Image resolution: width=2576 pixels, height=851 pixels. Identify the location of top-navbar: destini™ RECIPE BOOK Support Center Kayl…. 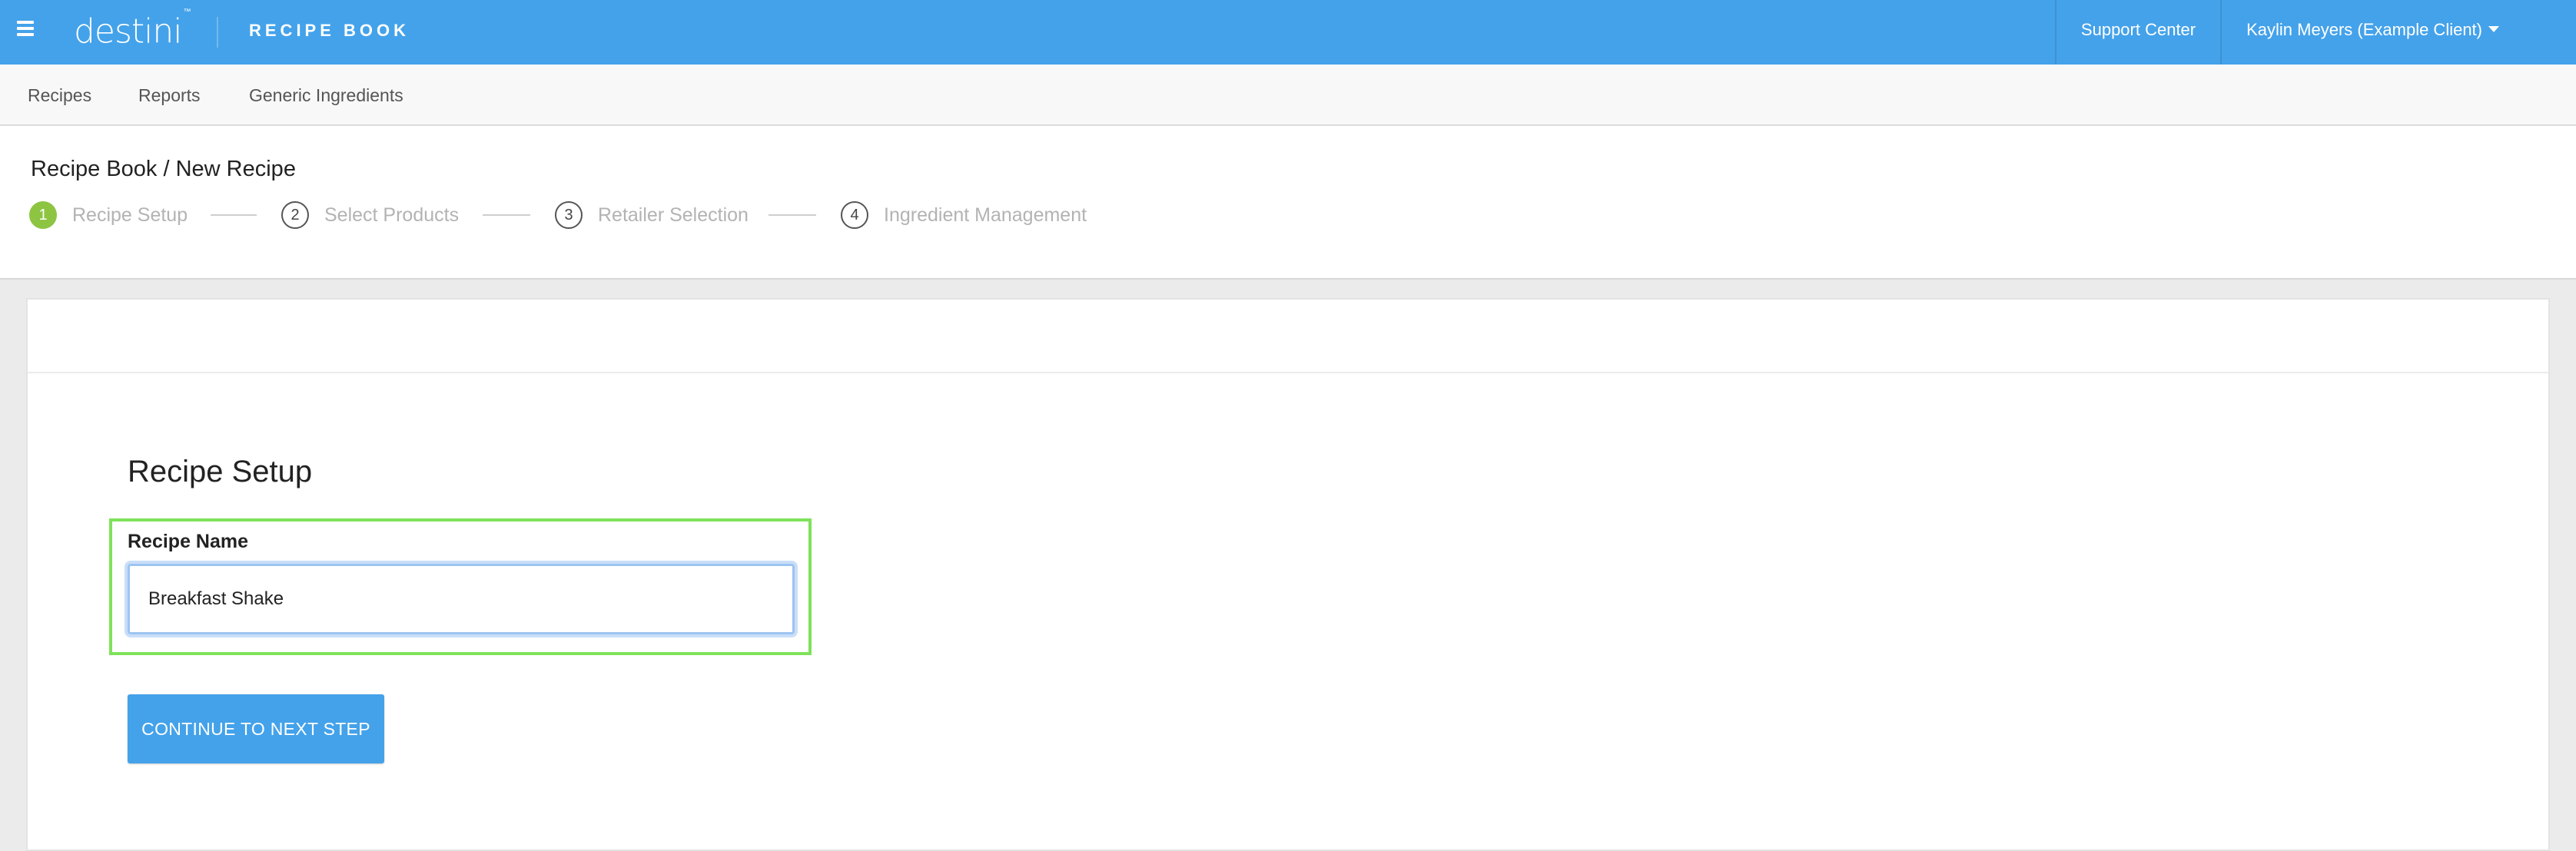
(1288, 32).